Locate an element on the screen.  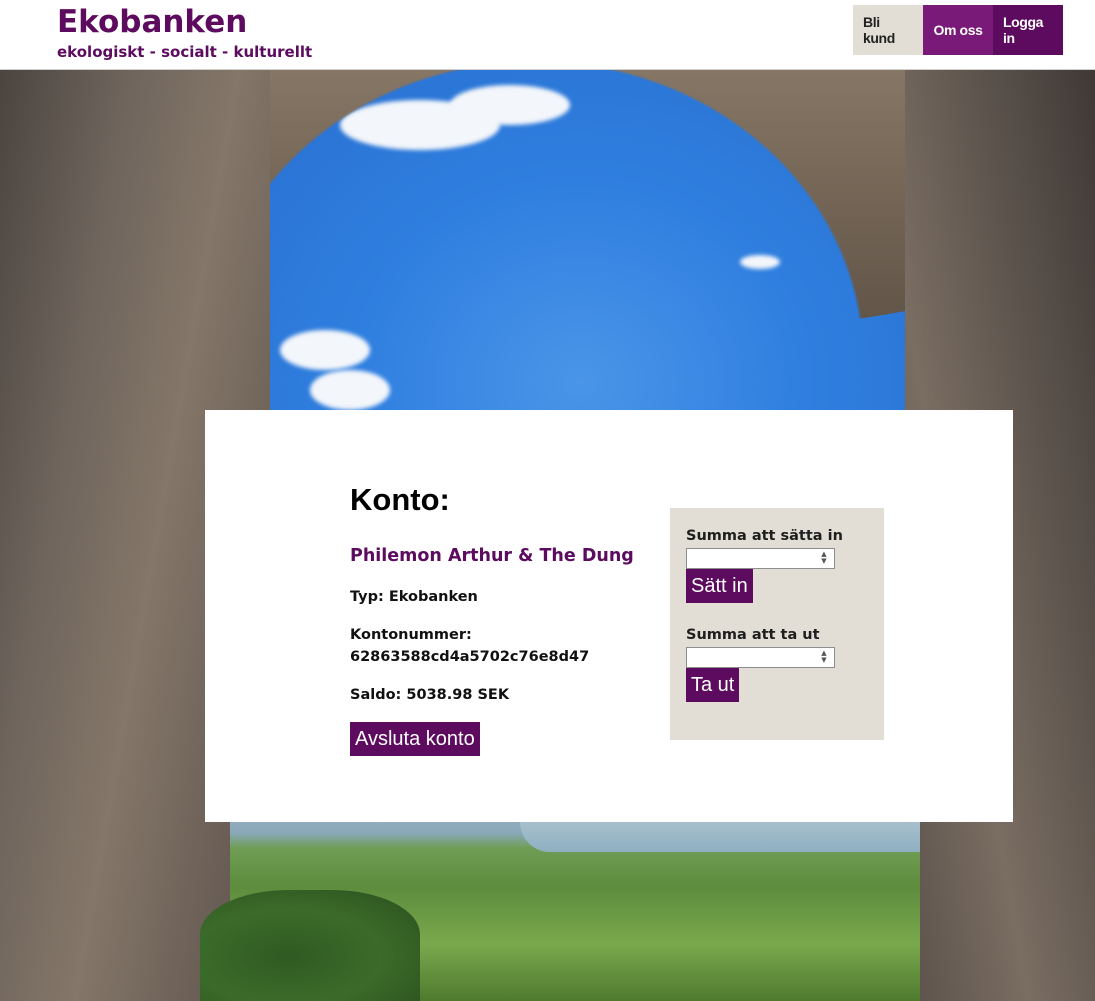
account-balance: Saldo: 5038.98 SEK is located at coordinates (430, 695).